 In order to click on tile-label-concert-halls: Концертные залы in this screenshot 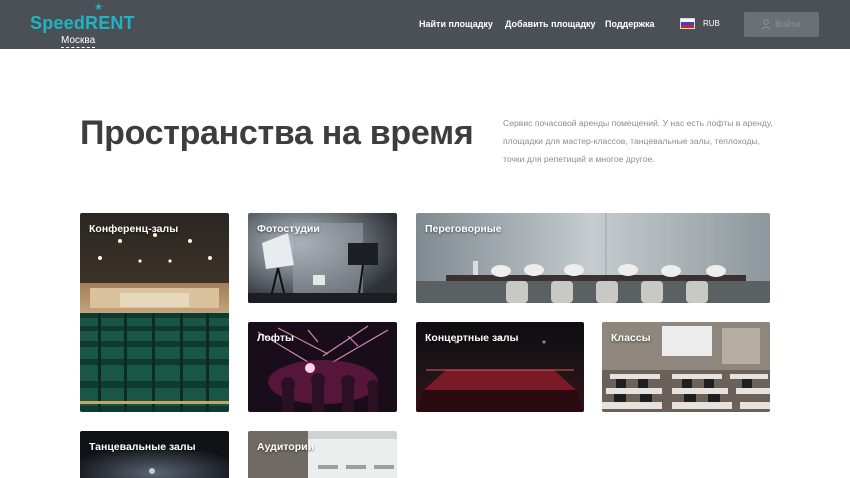, I will do `click(472, 338)`.